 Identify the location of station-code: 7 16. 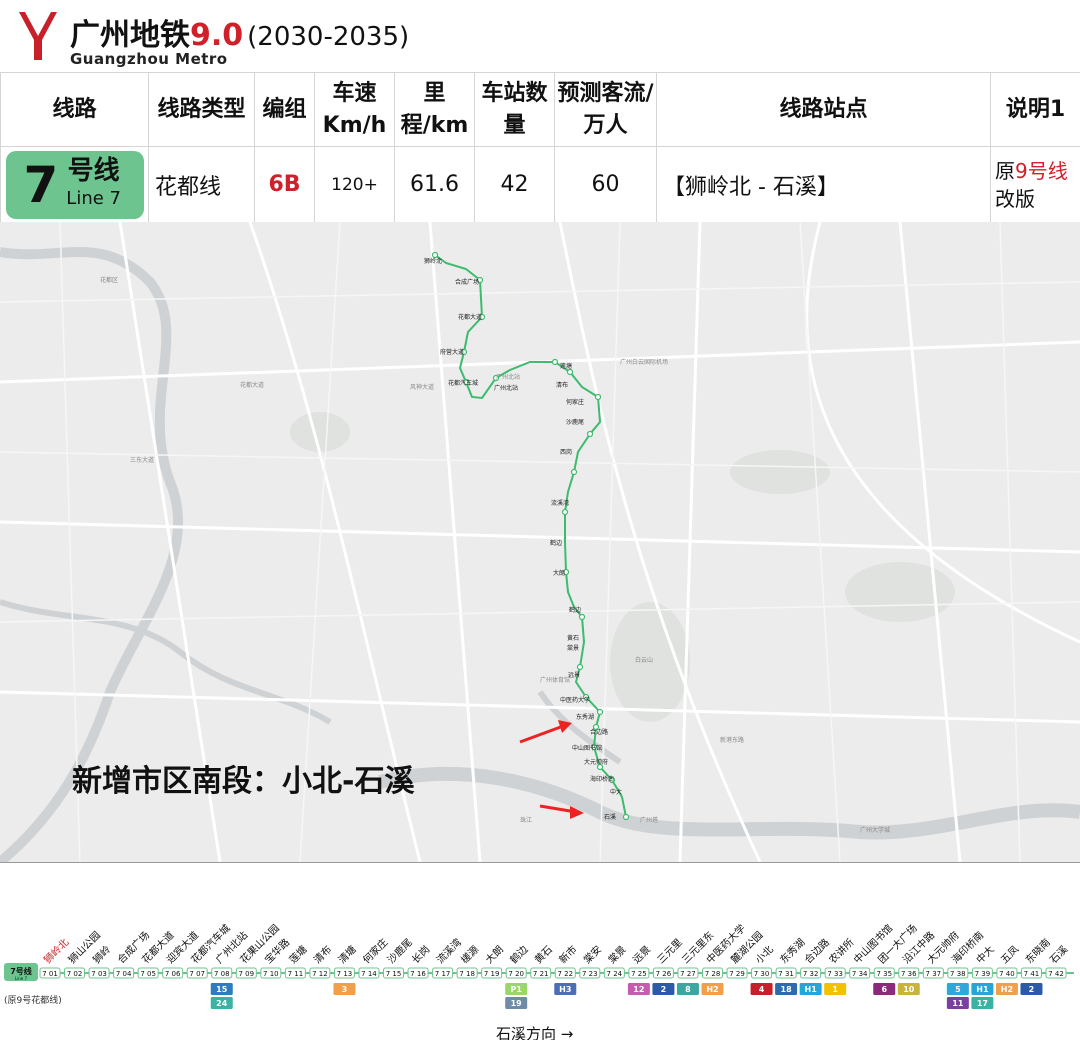
(418, 974).